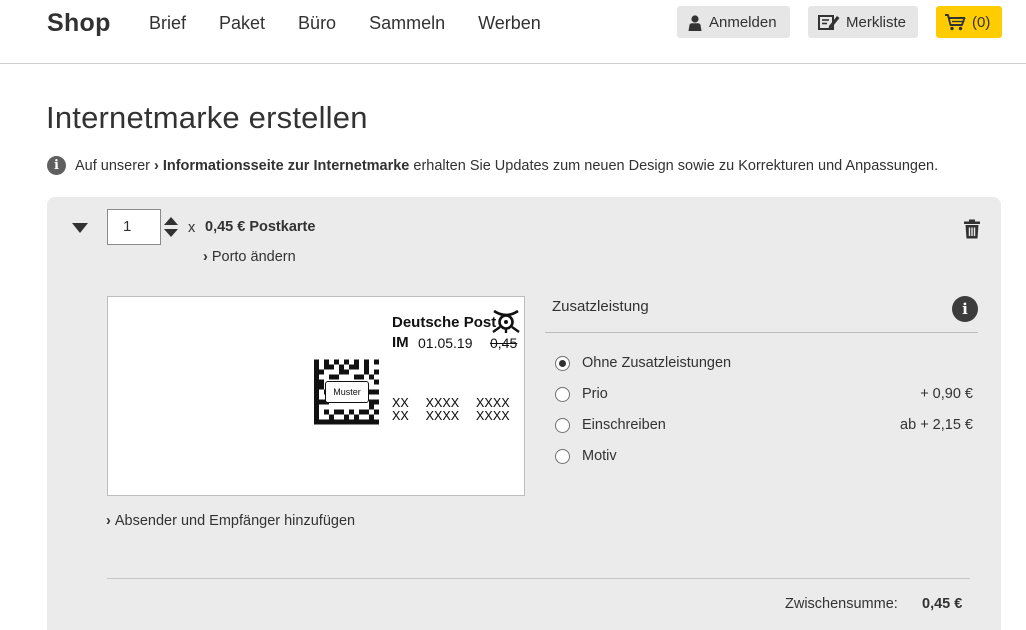 This screenshot has height=630, width=1026. What do you see at coordinates (79, 23) in the screenshot?
I see `shop-logo: Shop` at bounding box center [79, 23].